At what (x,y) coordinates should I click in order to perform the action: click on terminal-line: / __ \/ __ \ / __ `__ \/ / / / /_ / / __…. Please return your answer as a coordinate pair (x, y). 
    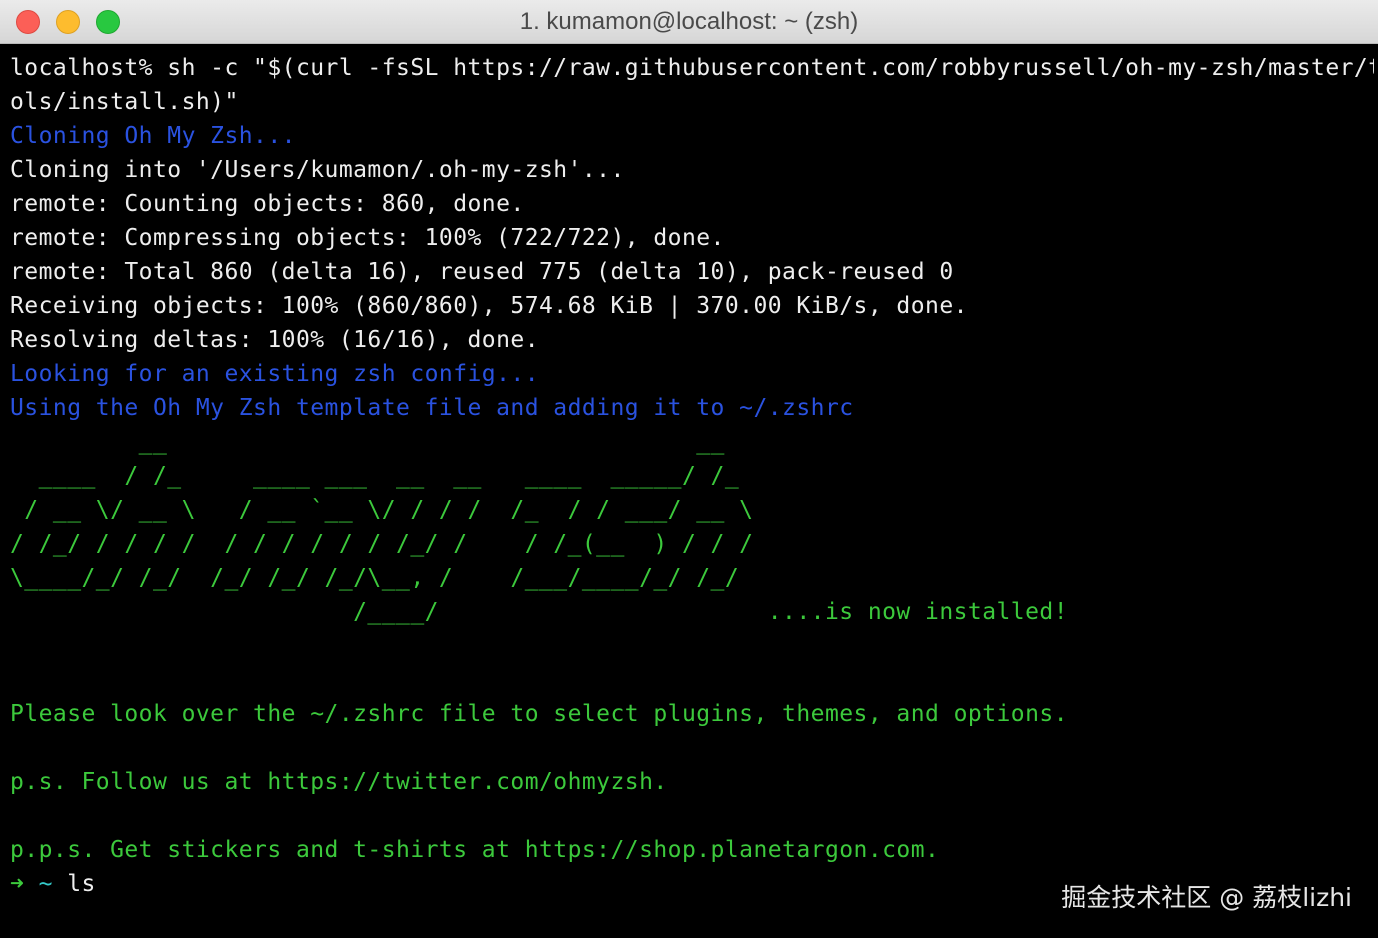
    Looking at the image, I should click on (382, 510).